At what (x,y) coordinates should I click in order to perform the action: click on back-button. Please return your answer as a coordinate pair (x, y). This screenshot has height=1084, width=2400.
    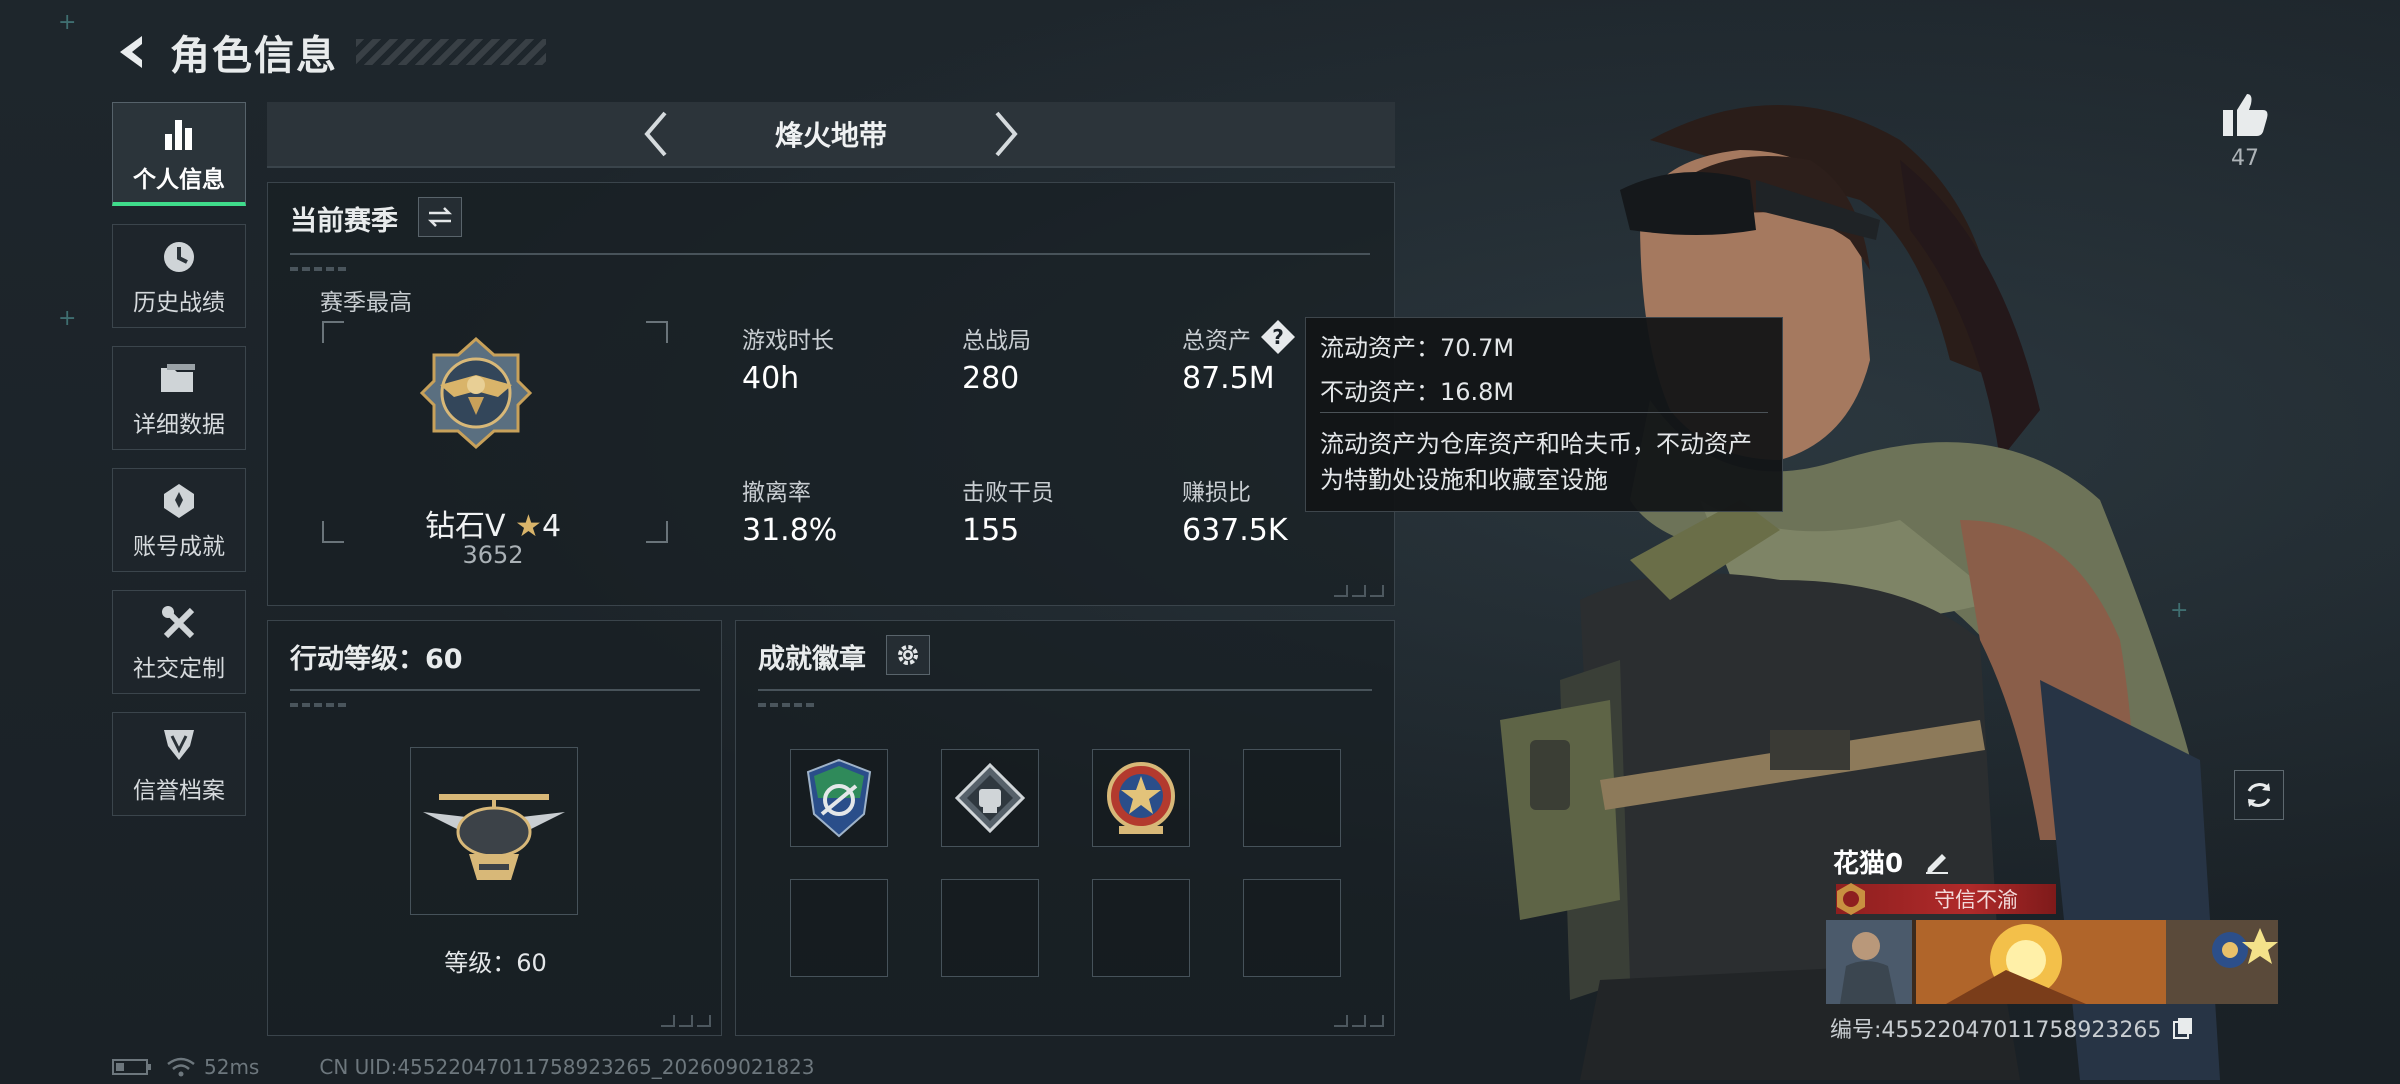
    Looking at the image, I should click on (132, 52).